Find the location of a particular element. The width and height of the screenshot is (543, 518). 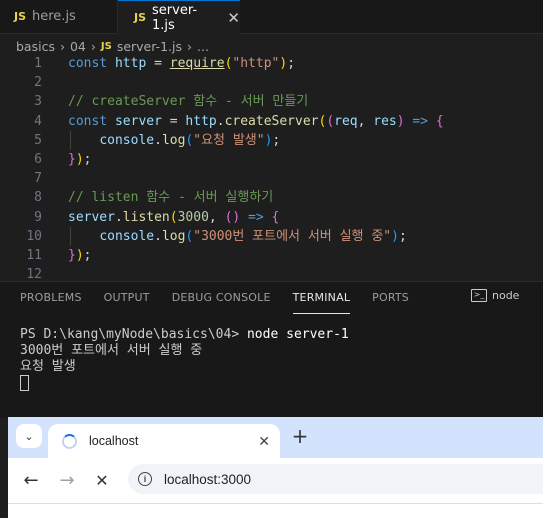

code-token: require is located at coordinates (197, 63).